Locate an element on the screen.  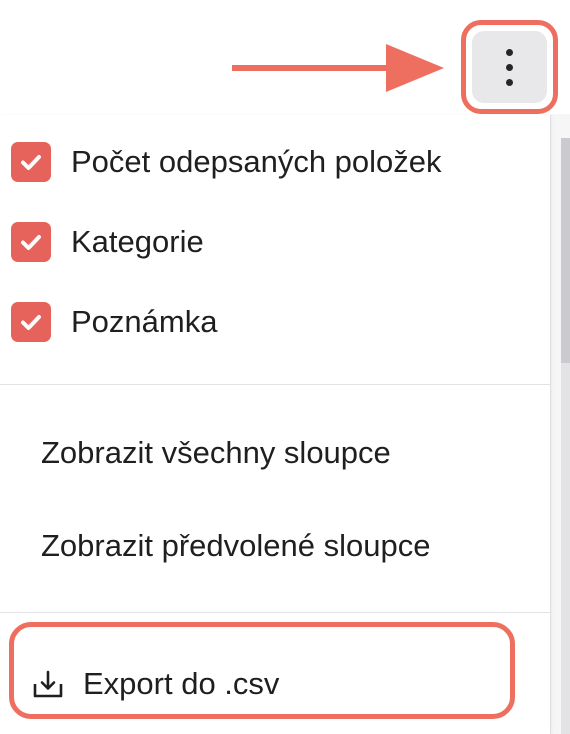
more-options-button is located at coordinates (509, 67).